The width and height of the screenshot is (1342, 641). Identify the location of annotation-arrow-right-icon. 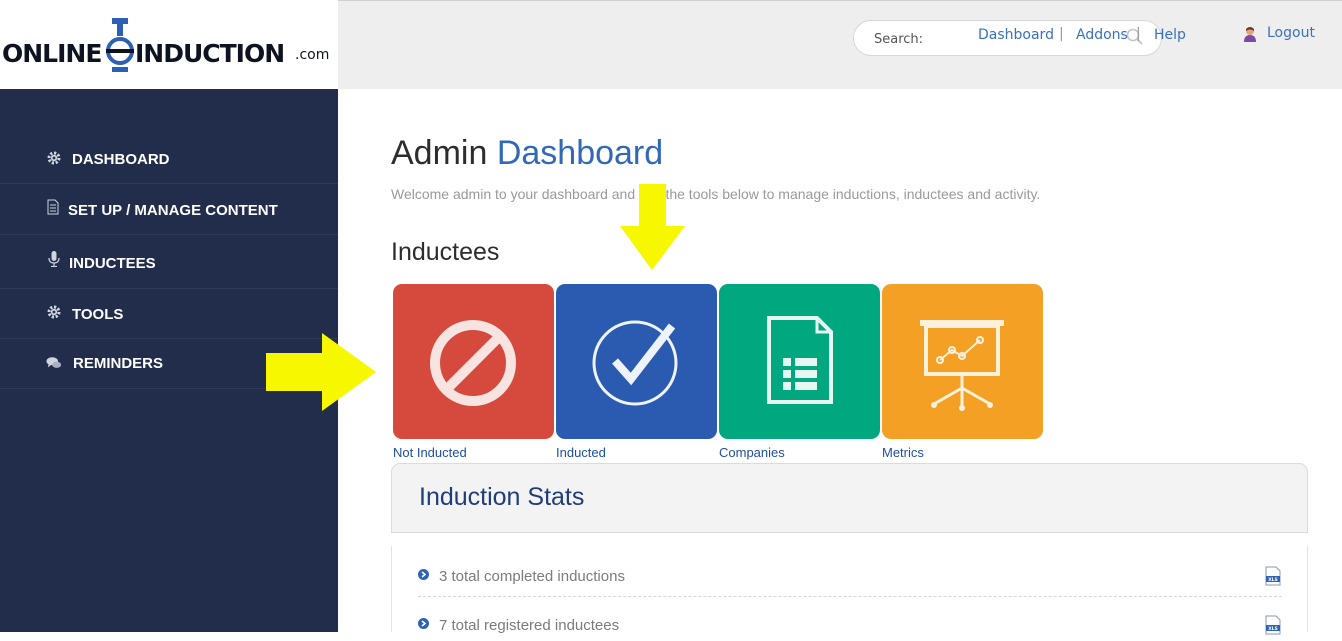
(321, 372).